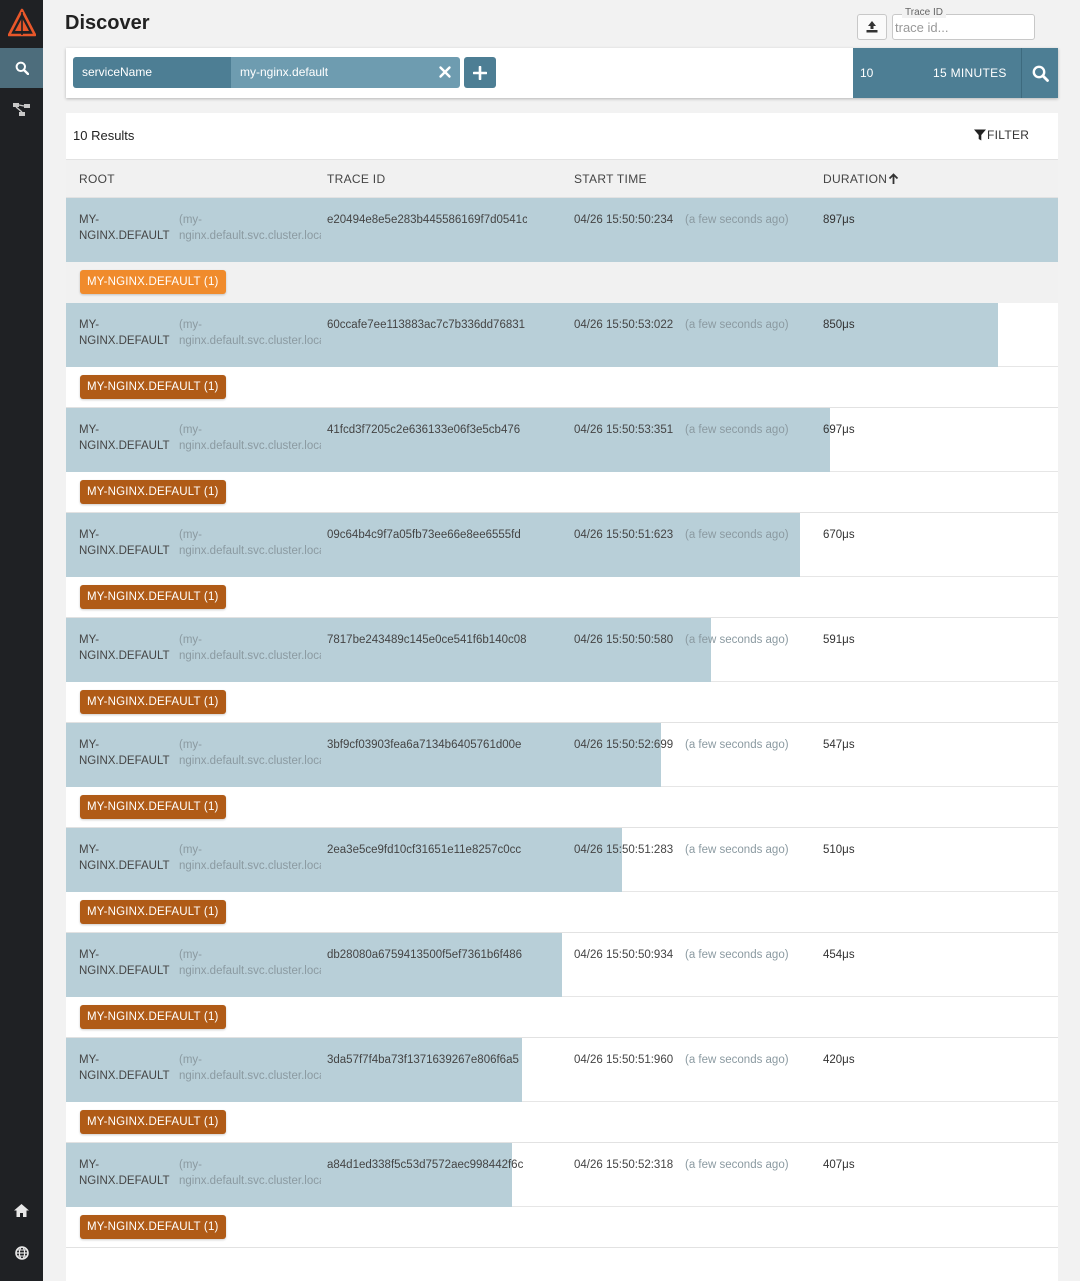  I want to click on sidebar-item-home, so click(21, 1210).